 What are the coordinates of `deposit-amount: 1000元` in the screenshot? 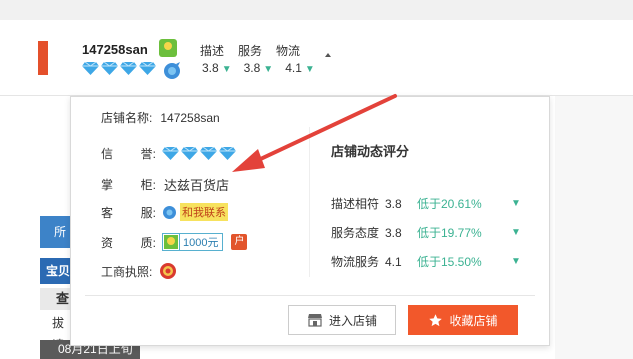 It's located at (200, 242).